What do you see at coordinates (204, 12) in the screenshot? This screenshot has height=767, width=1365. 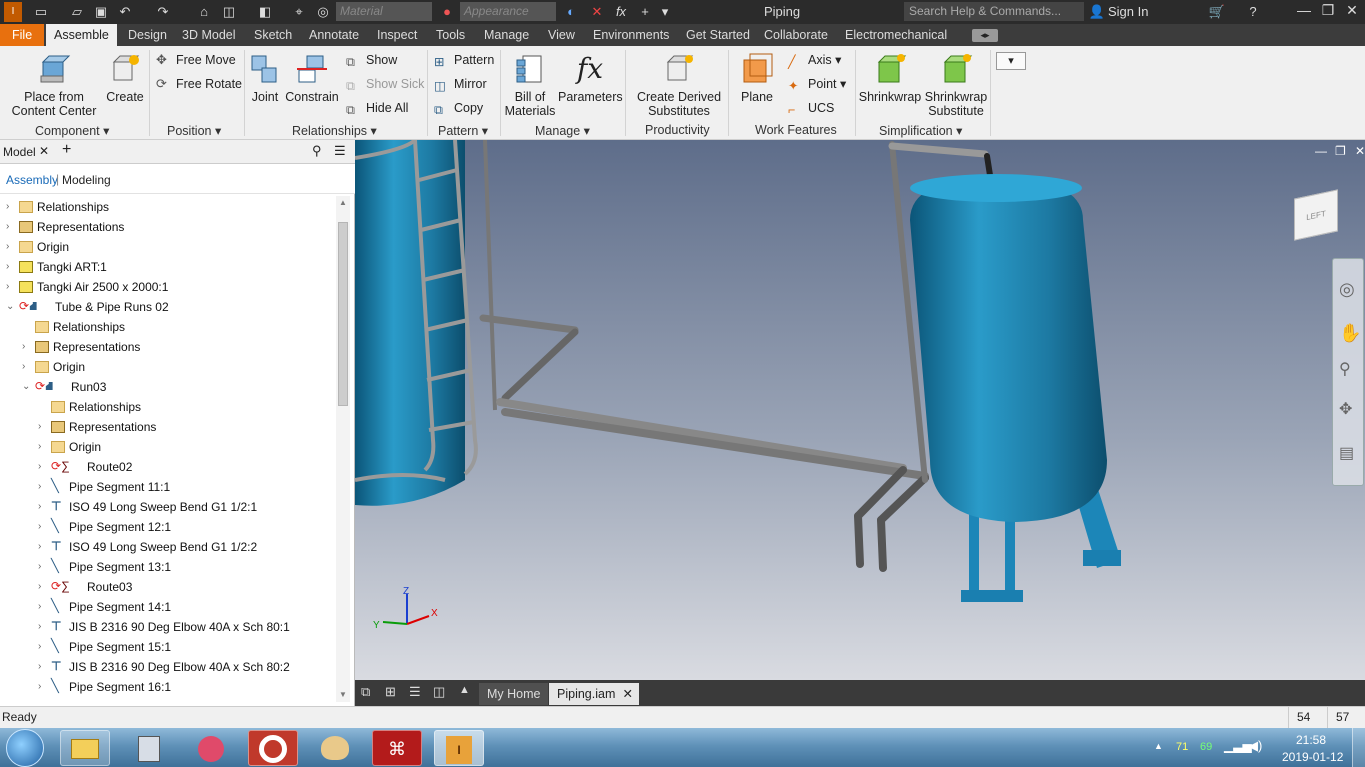 I see `home-icon: ⌂` at bounding box center [204, 12].